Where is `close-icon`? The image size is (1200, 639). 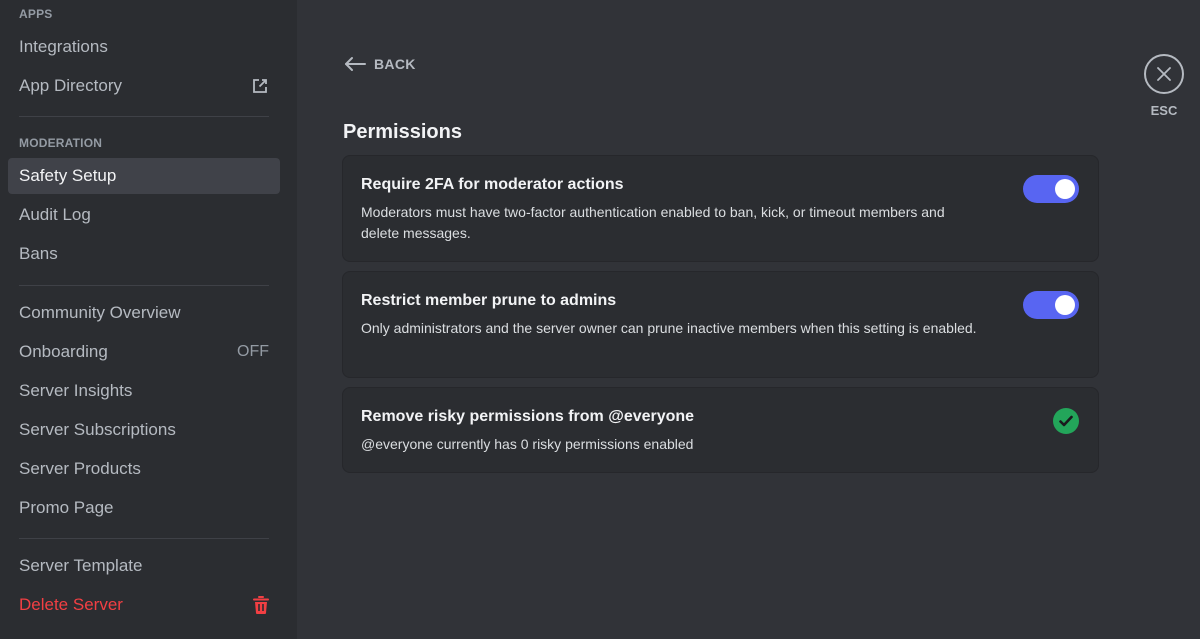 close-icon is located at coordinates (1164, 74).